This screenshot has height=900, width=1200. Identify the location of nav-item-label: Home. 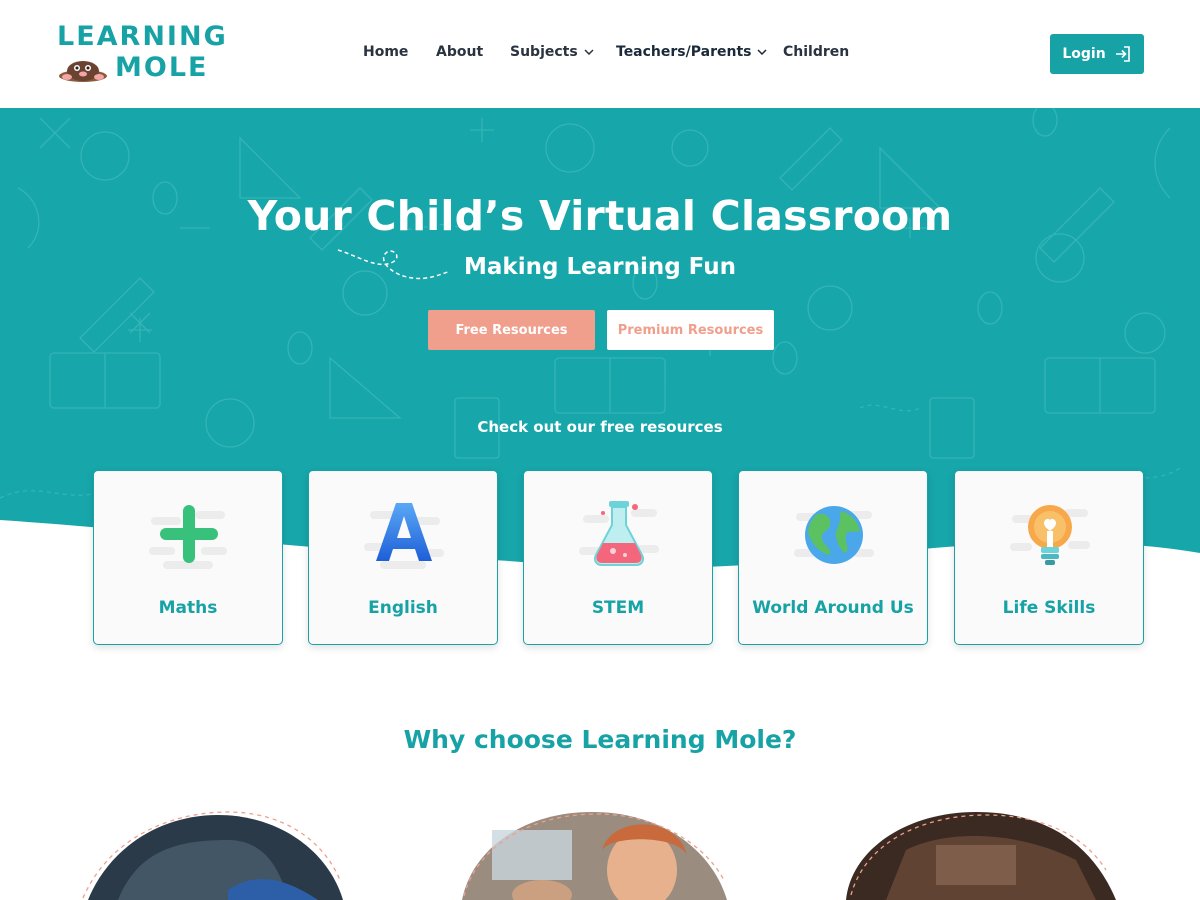
(386, 52).